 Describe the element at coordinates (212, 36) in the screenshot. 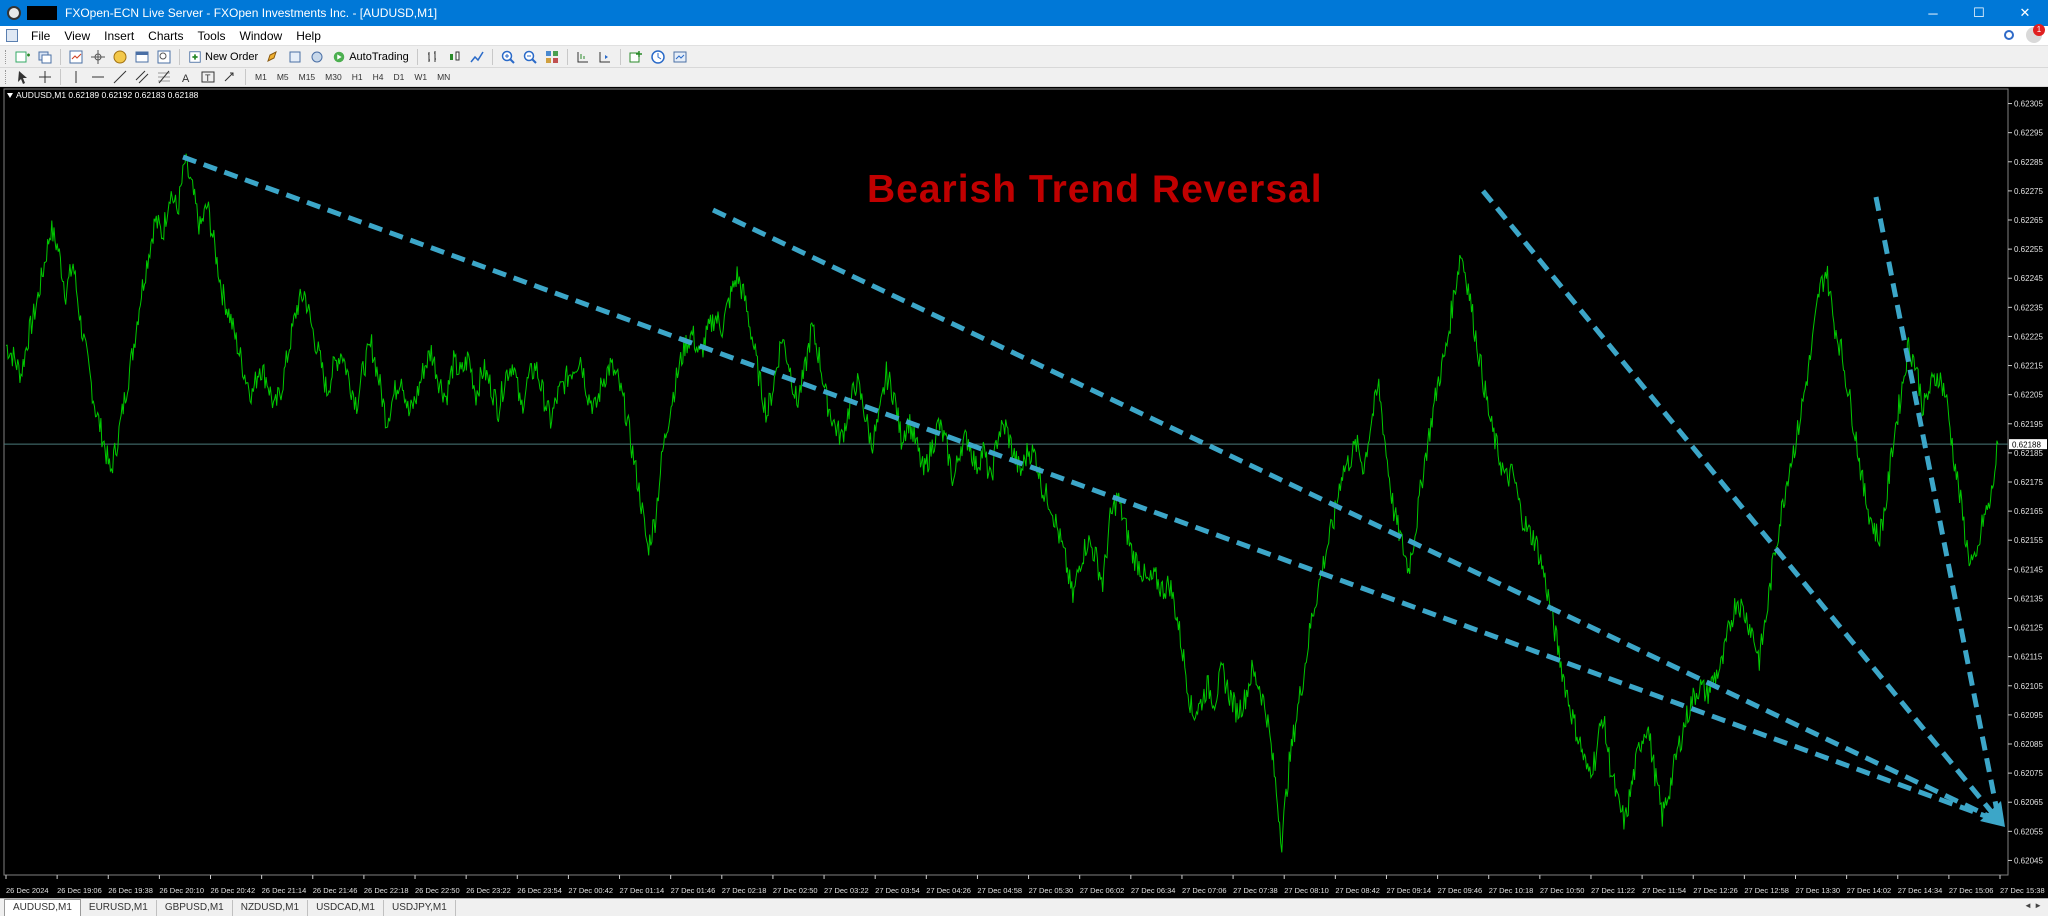

I see `menu-tools: Tools` at that location.